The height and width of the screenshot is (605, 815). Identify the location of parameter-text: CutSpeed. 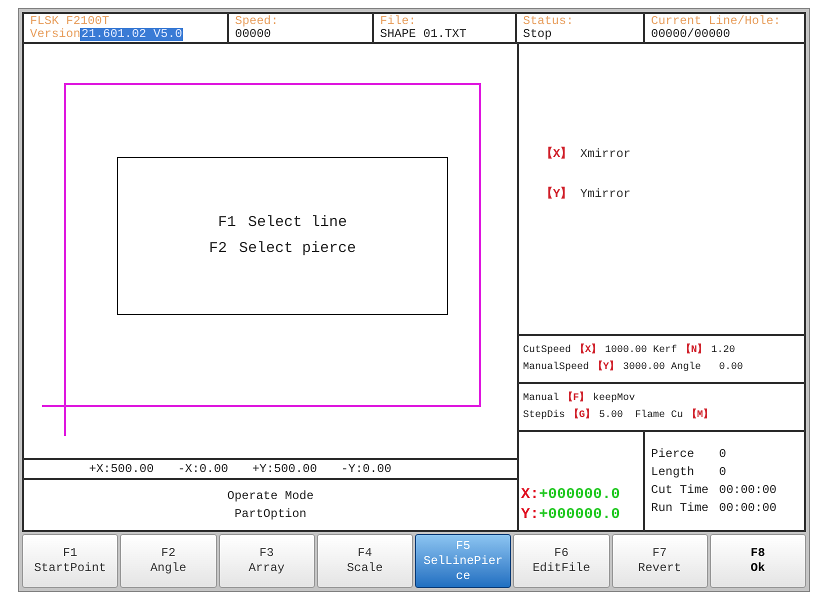
(547, 351).